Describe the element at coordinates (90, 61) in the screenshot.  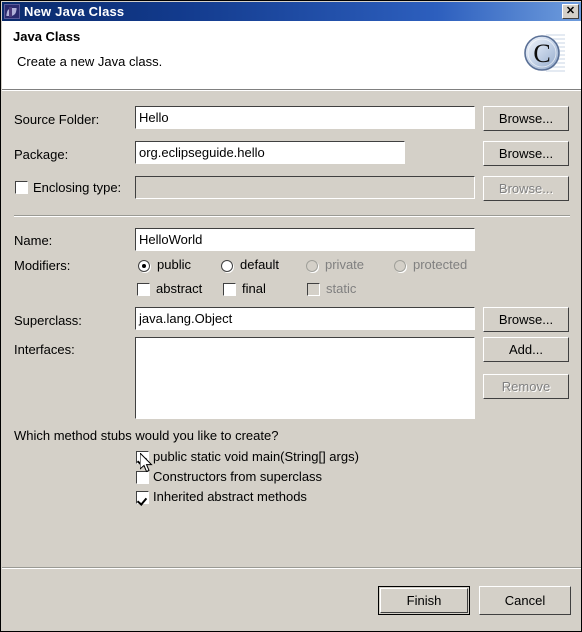
I see `page-description: Create a new Java class.` at that location.